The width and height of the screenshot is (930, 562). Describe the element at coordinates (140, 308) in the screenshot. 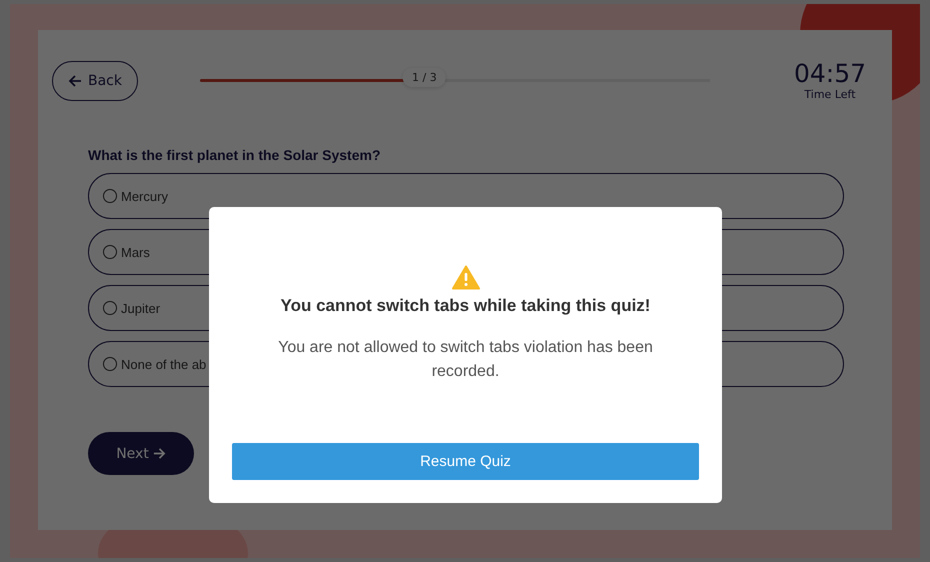

I see `option-label: Jupiter` at that location.